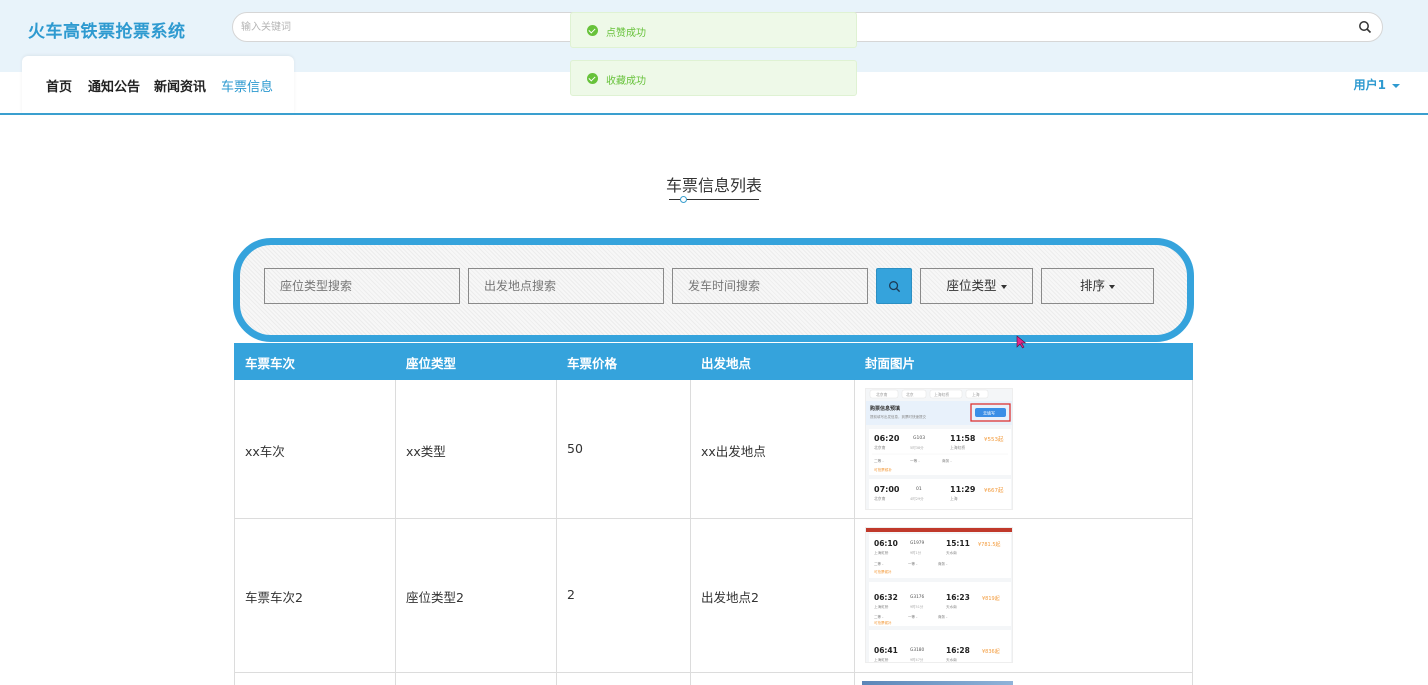  I want to click on thumb-arr: 16:23, so click(958, 597).